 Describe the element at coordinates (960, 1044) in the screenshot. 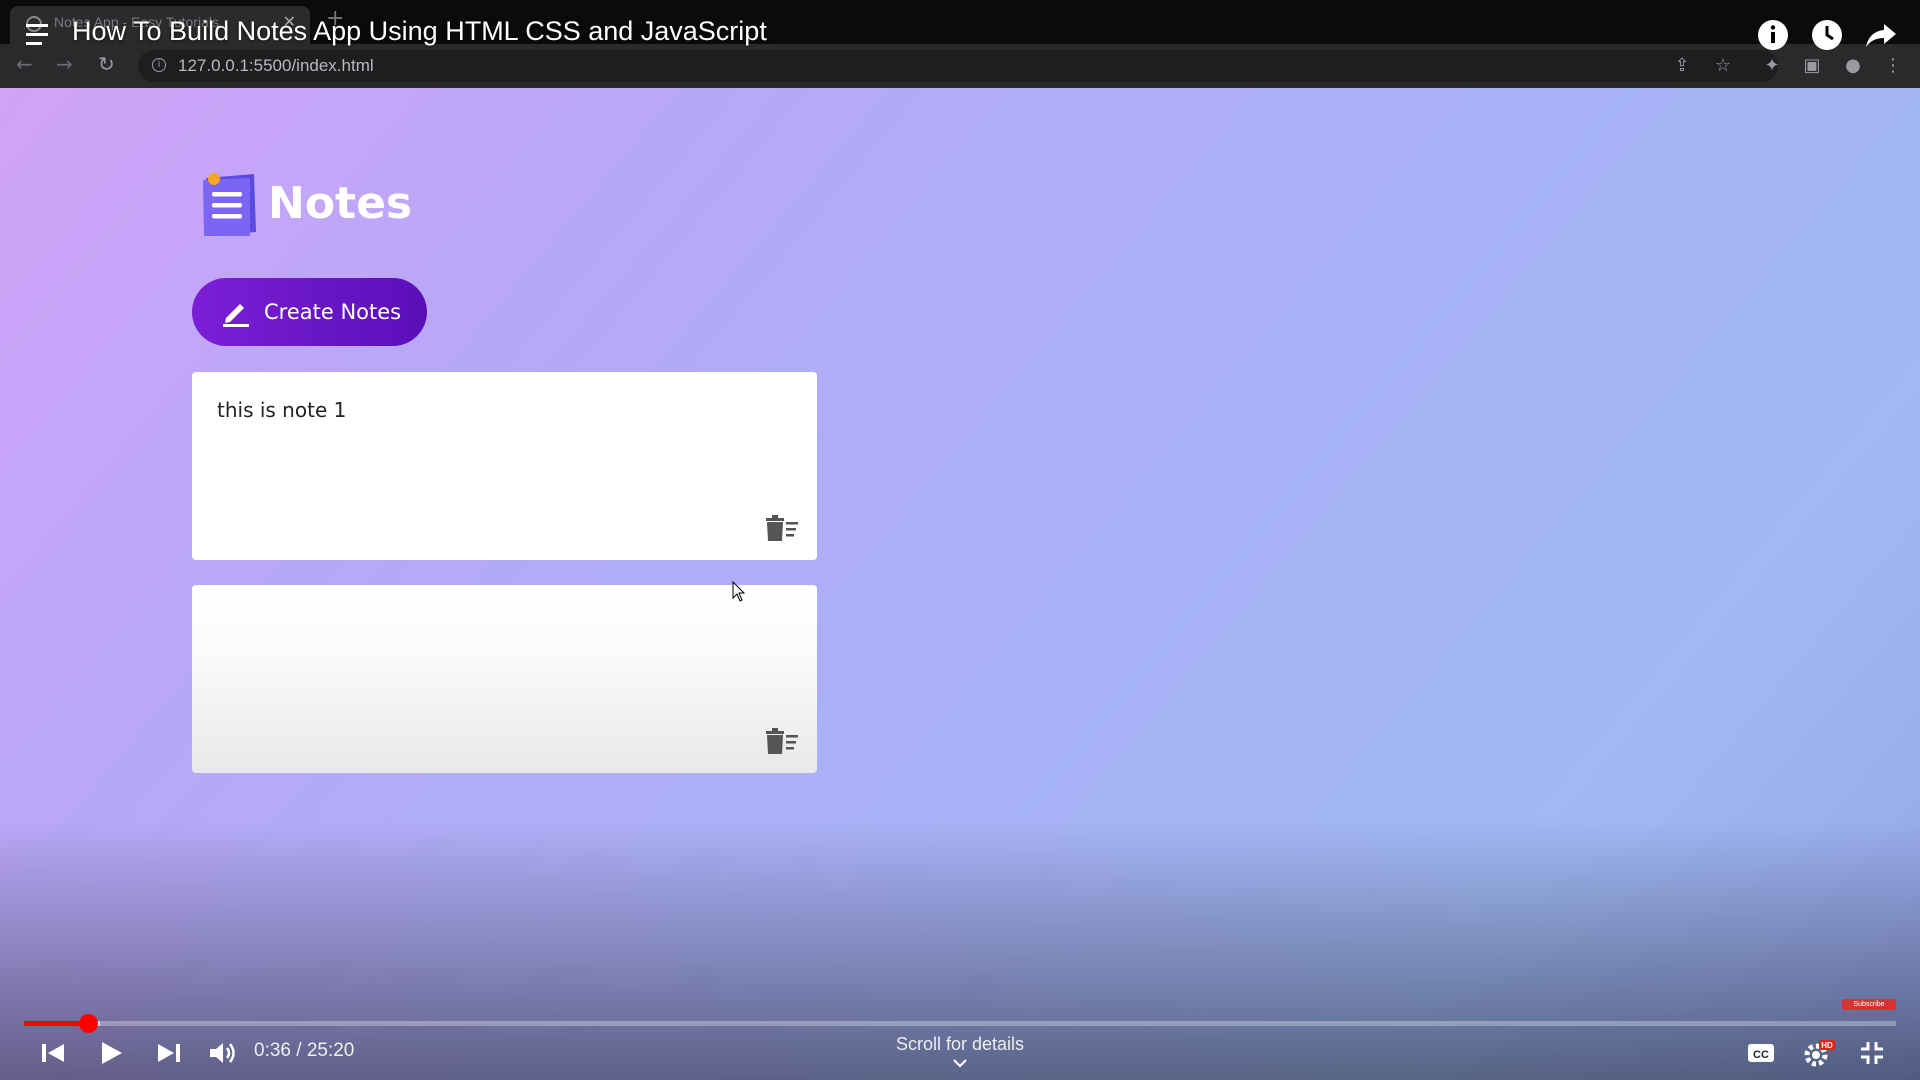

I see `scroll-hint: Scroll for details` at that location.